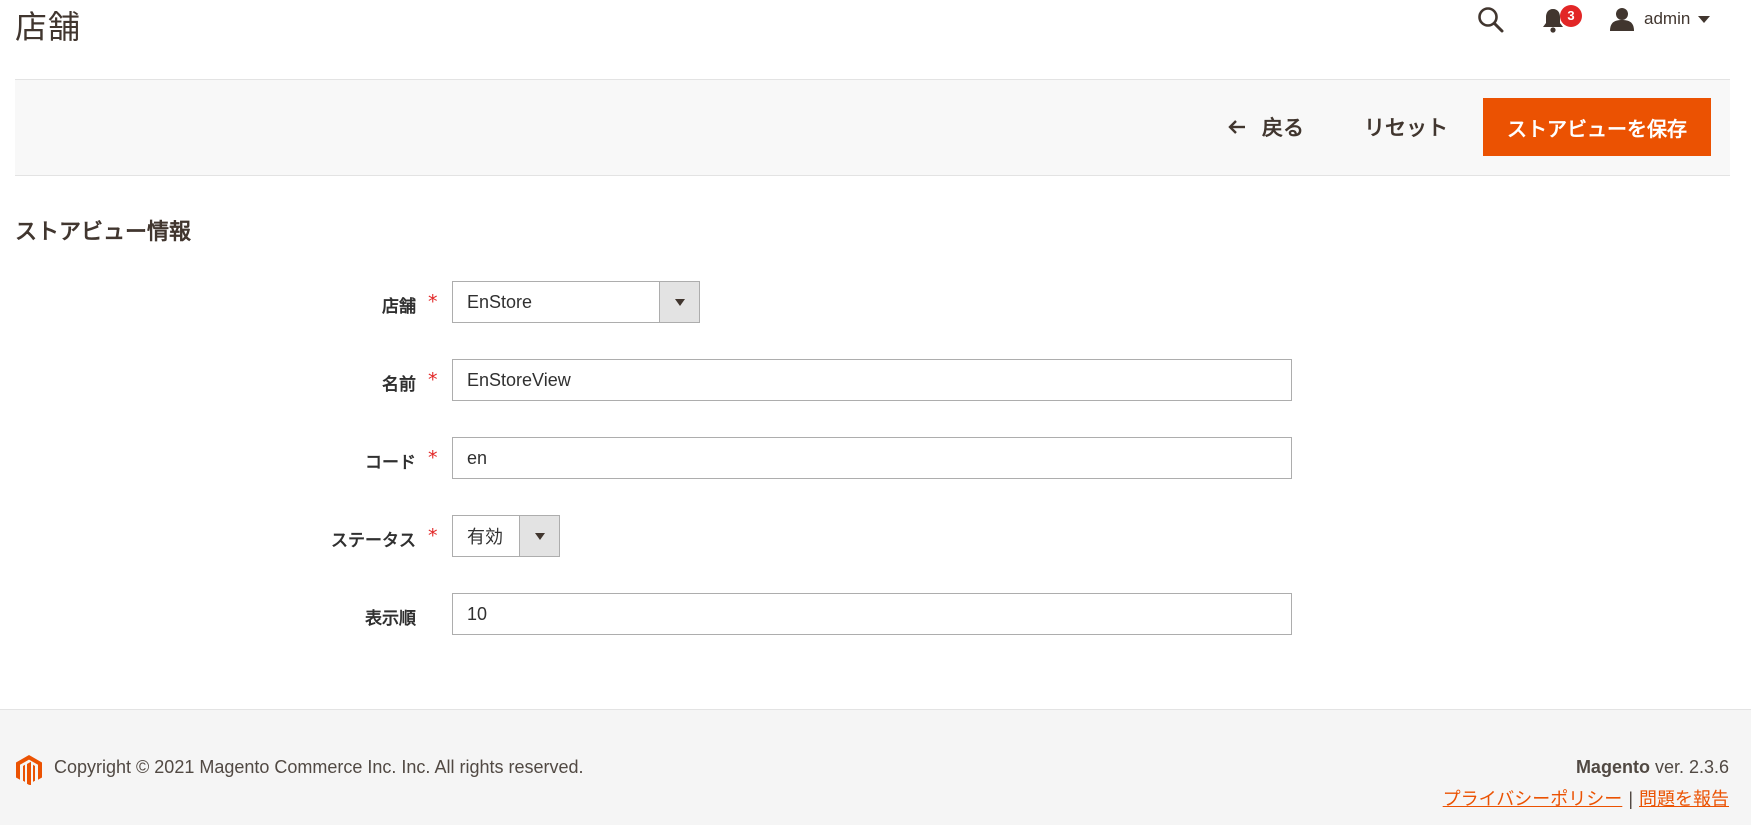 This screenshot has width=1751, height=825. I want to click on search-icon, so click(1491, 20).